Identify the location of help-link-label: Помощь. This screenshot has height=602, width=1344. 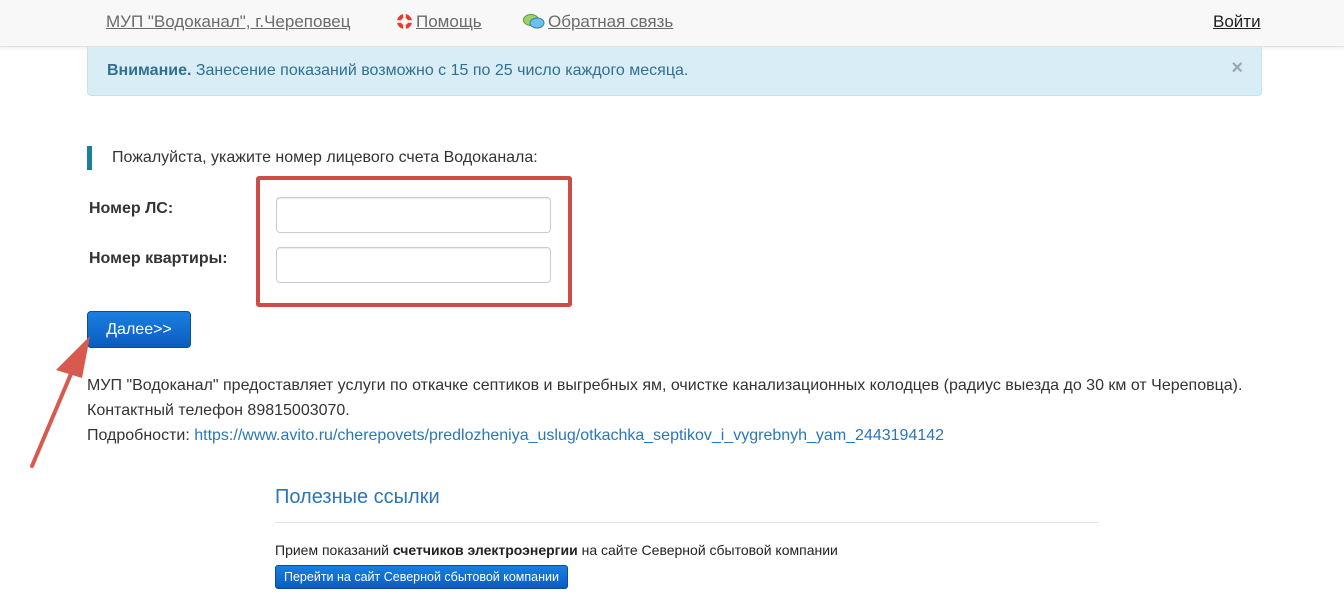
(449, 21).